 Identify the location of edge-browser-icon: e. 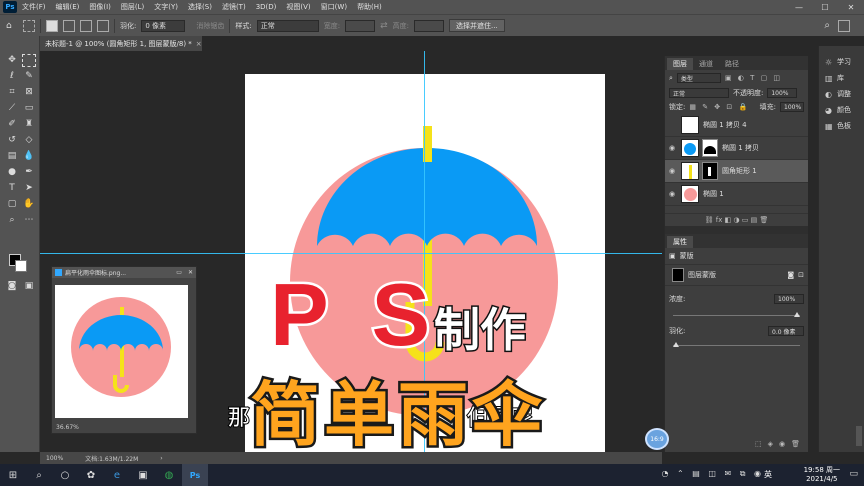
(117, 475).